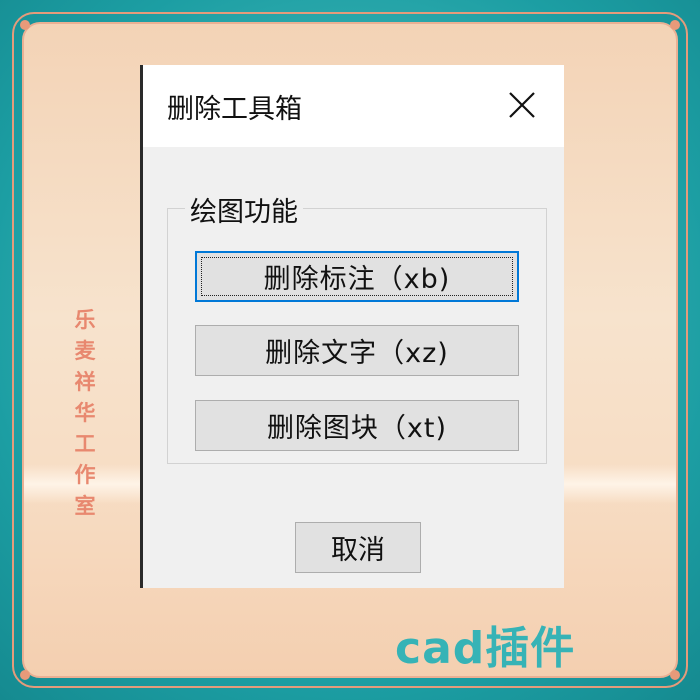 This screenshot has height=700, width=700. Describe the element at coordinates (353, 106) in the screenshot. I see `dialog-titlebar: 删除工具箱` at that location.